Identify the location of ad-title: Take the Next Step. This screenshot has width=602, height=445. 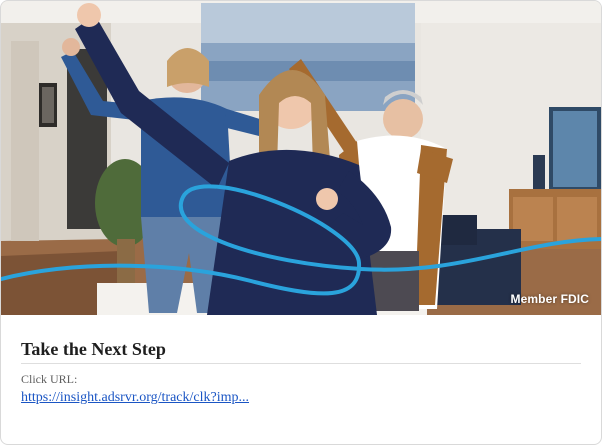
(301, 351).